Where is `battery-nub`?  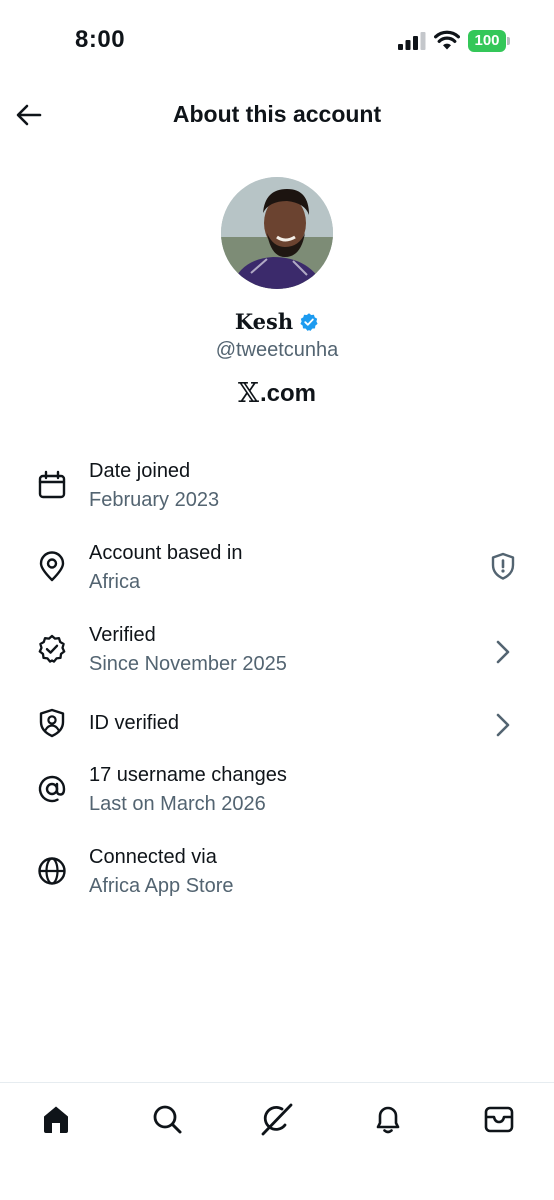
battery-nub is located at coordinates (508, 41).